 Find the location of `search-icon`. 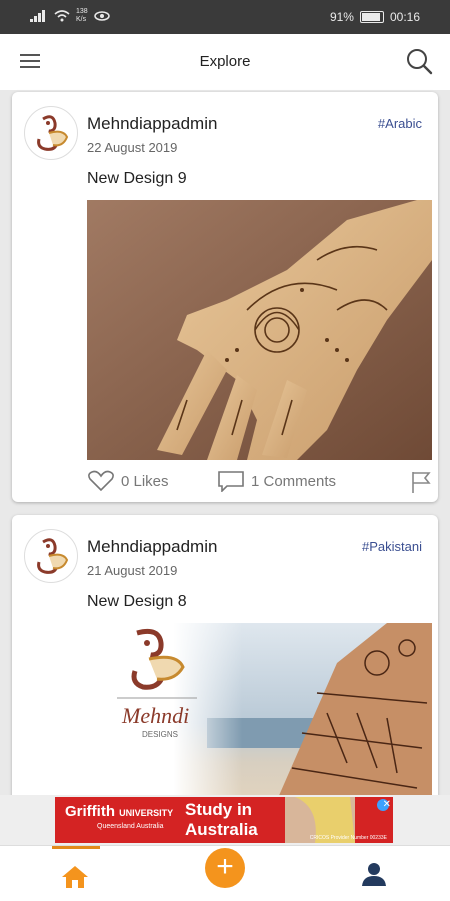

search-icon is located at coordinates (419, 61).